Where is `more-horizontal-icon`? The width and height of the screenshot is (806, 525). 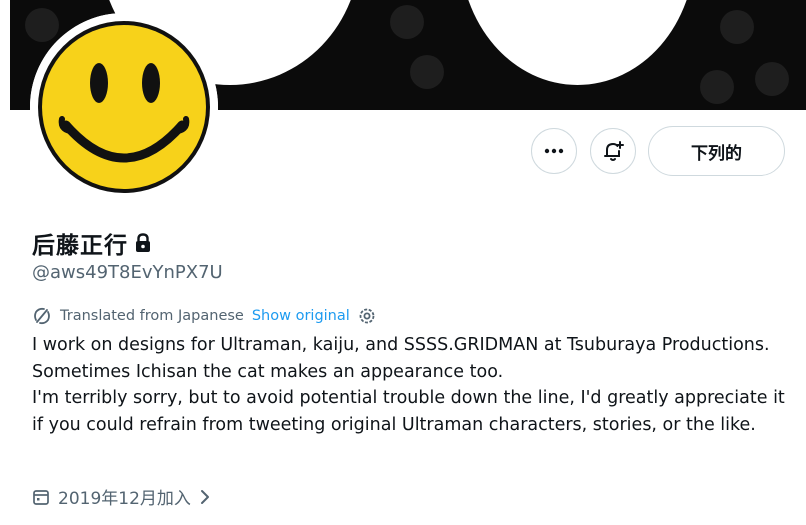
more-horizontal-icon is located at coordinates (554, 151).